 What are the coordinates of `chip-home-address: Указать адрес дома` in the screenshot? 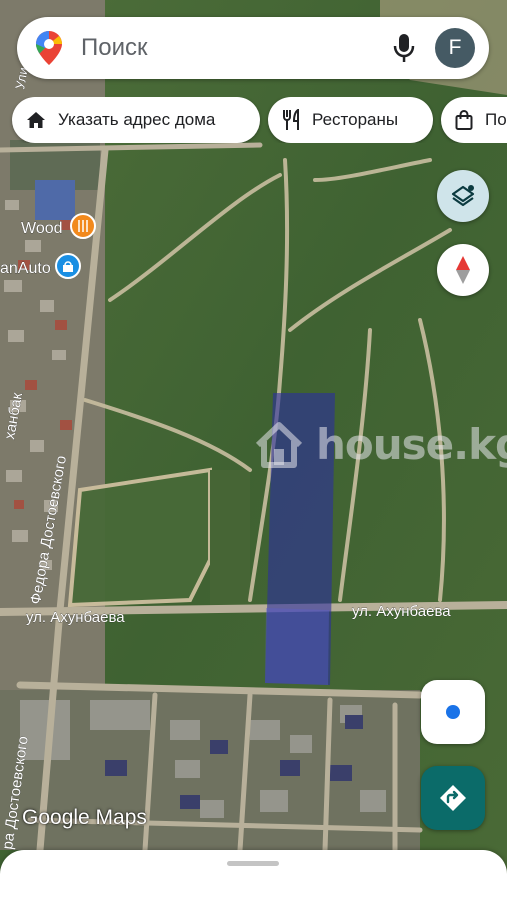 It's located at (136, 120).